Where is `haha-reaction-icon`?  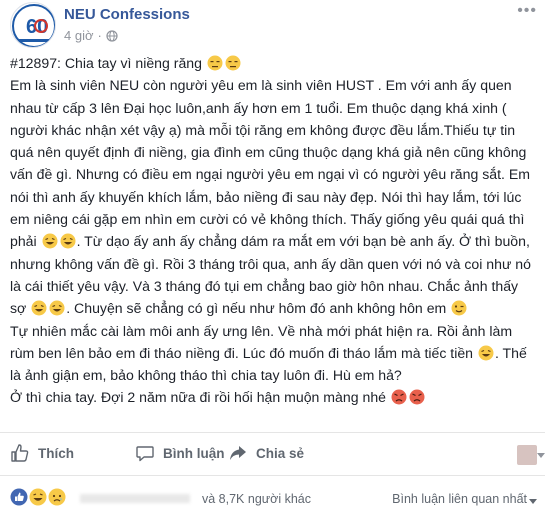 haha-reaction-icon is located at coordinates (38, 497).